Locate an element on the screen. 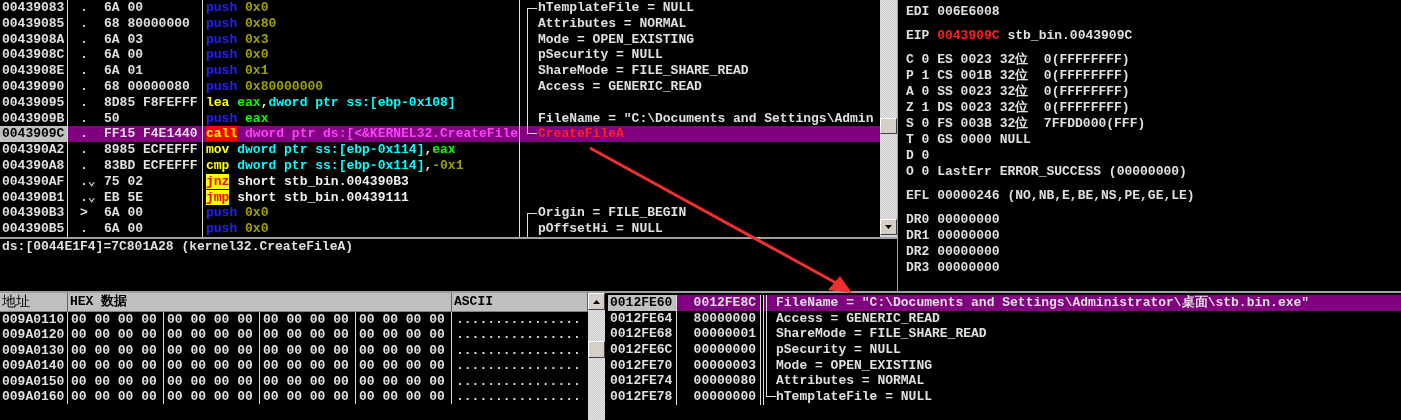 The width and height of the screenshot is (1401, 420). stack-row: 0012FE74 00000080 Attributes = NORMAL is located at coordinates (1004, 381).